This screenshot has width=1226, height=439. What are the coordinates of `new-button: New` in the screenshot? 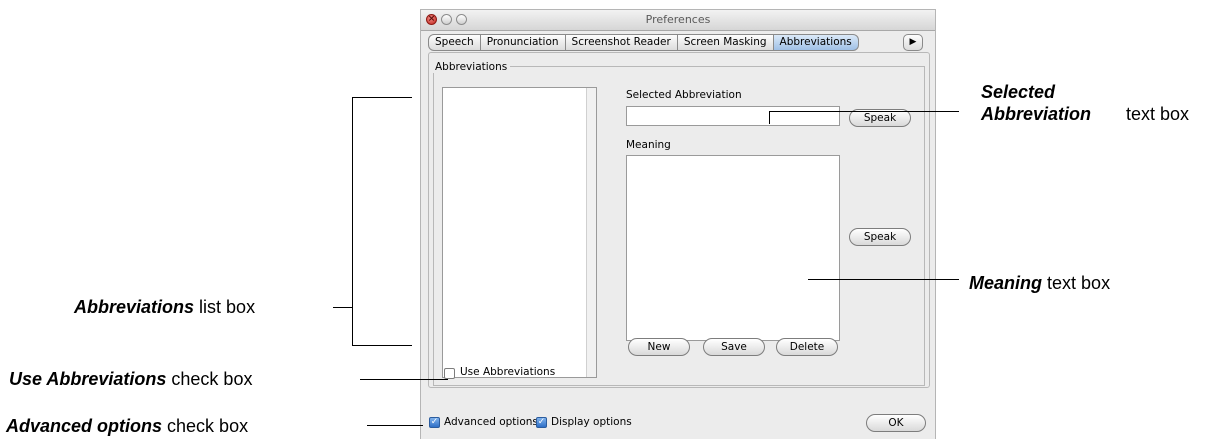 It's located at (659, 347).